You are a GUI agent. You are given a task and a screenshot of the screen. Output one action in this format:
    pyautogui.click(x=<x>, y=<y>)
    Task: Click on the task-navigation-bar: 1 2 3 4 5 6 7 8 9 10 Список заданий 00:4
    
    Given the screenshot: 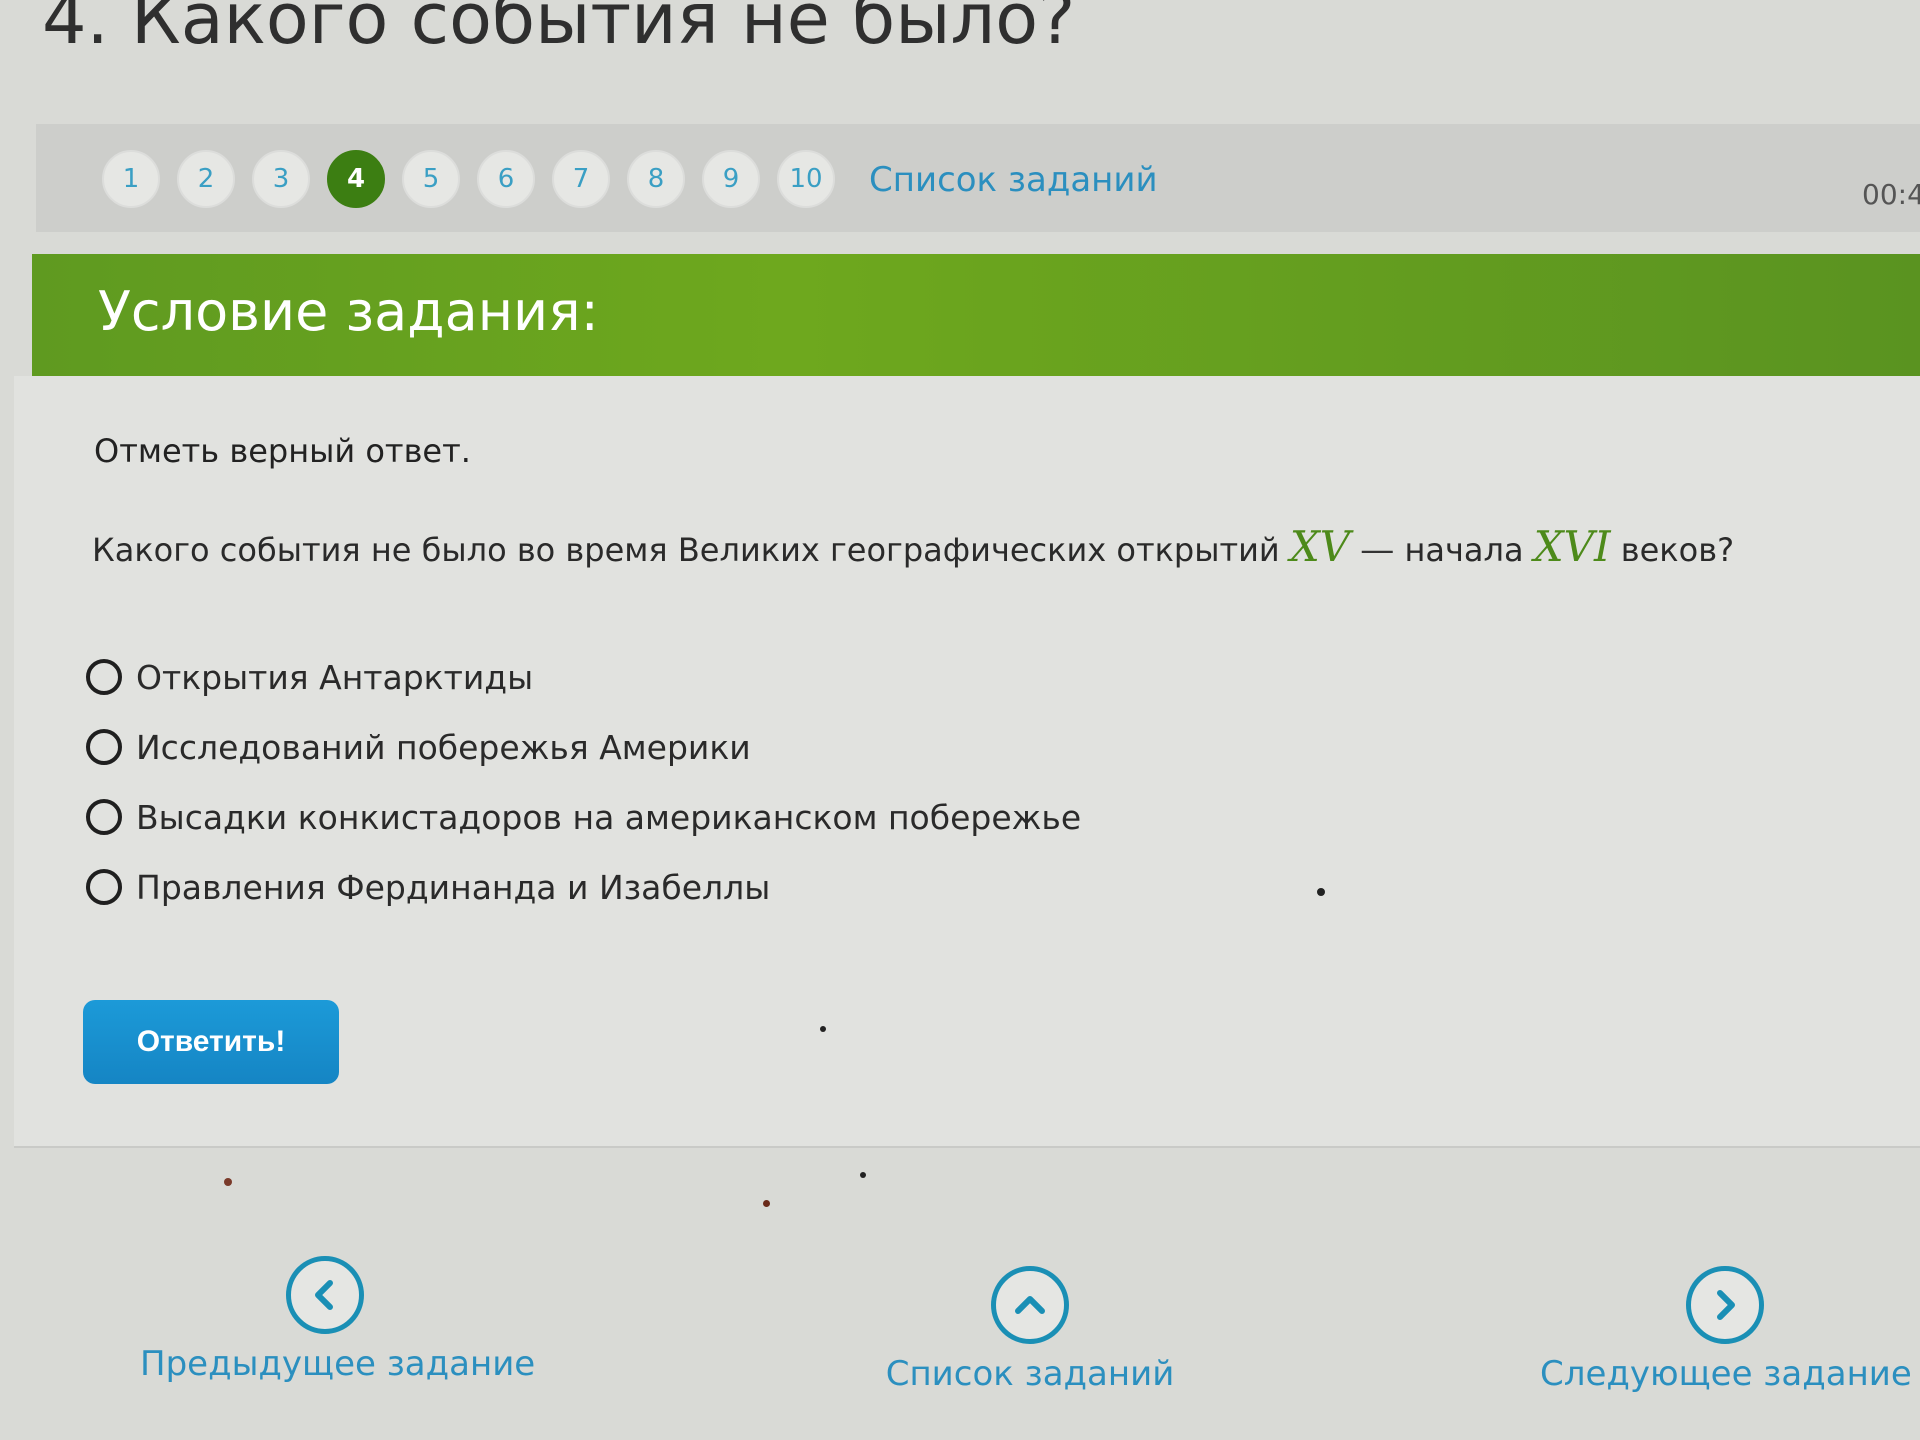 What is the action you would take?
    pyautogui.click(x=978, y=178)
    